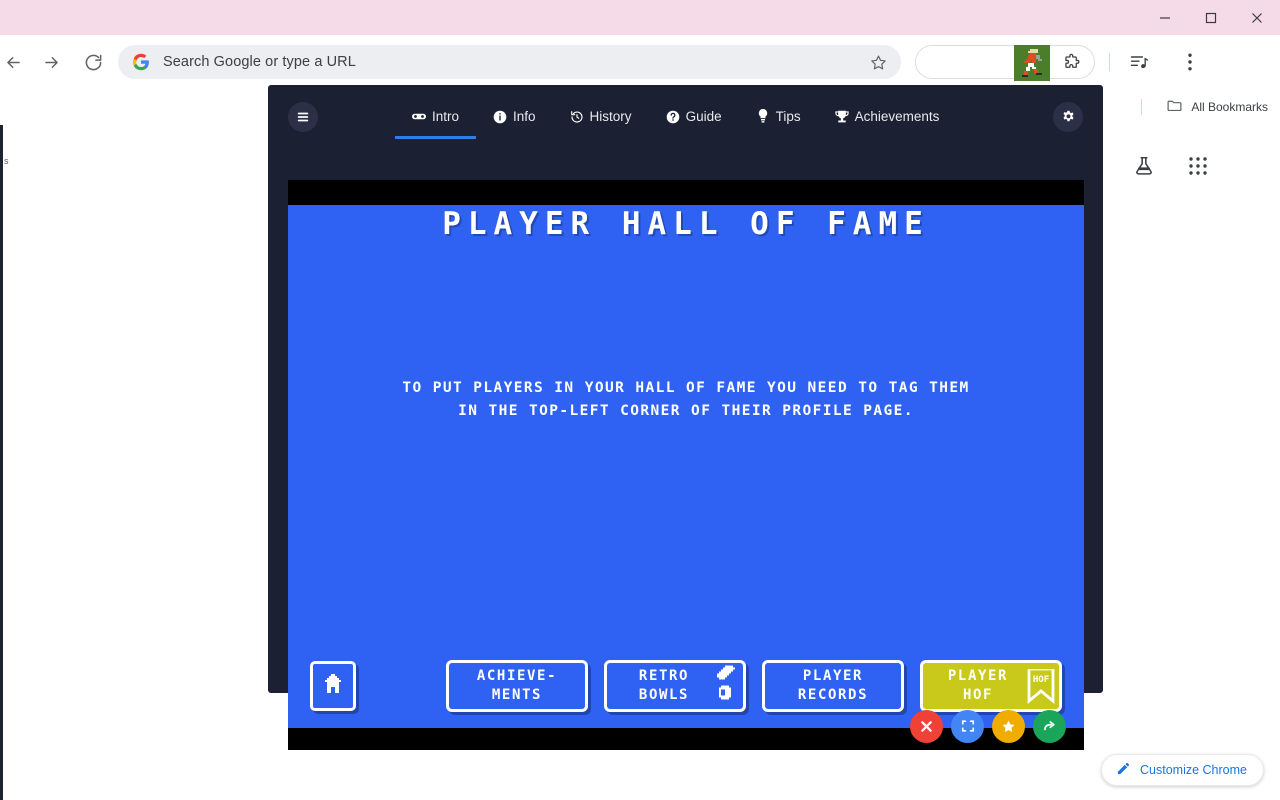 This screenshot has width=1280, height=800. Describe the element at coordinates (16, 62) in the screenshot. I see `back-arrow-icon` at that location.